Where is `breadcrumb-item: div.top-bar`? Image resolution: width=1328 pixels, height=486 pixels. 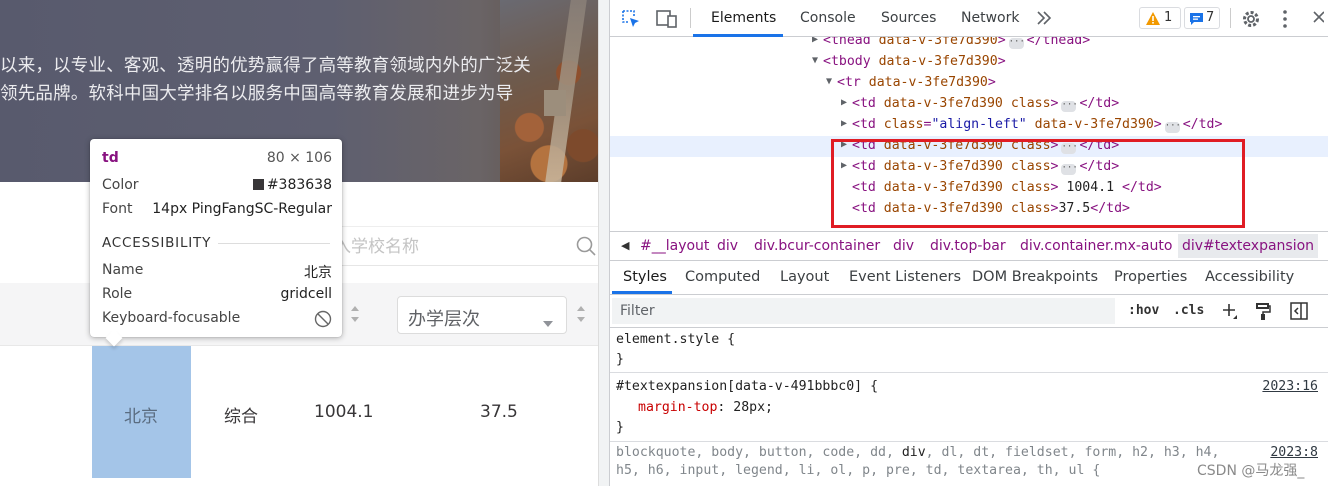 breadcrumb-item: div.top-bar is located at coordinates (968, 246).